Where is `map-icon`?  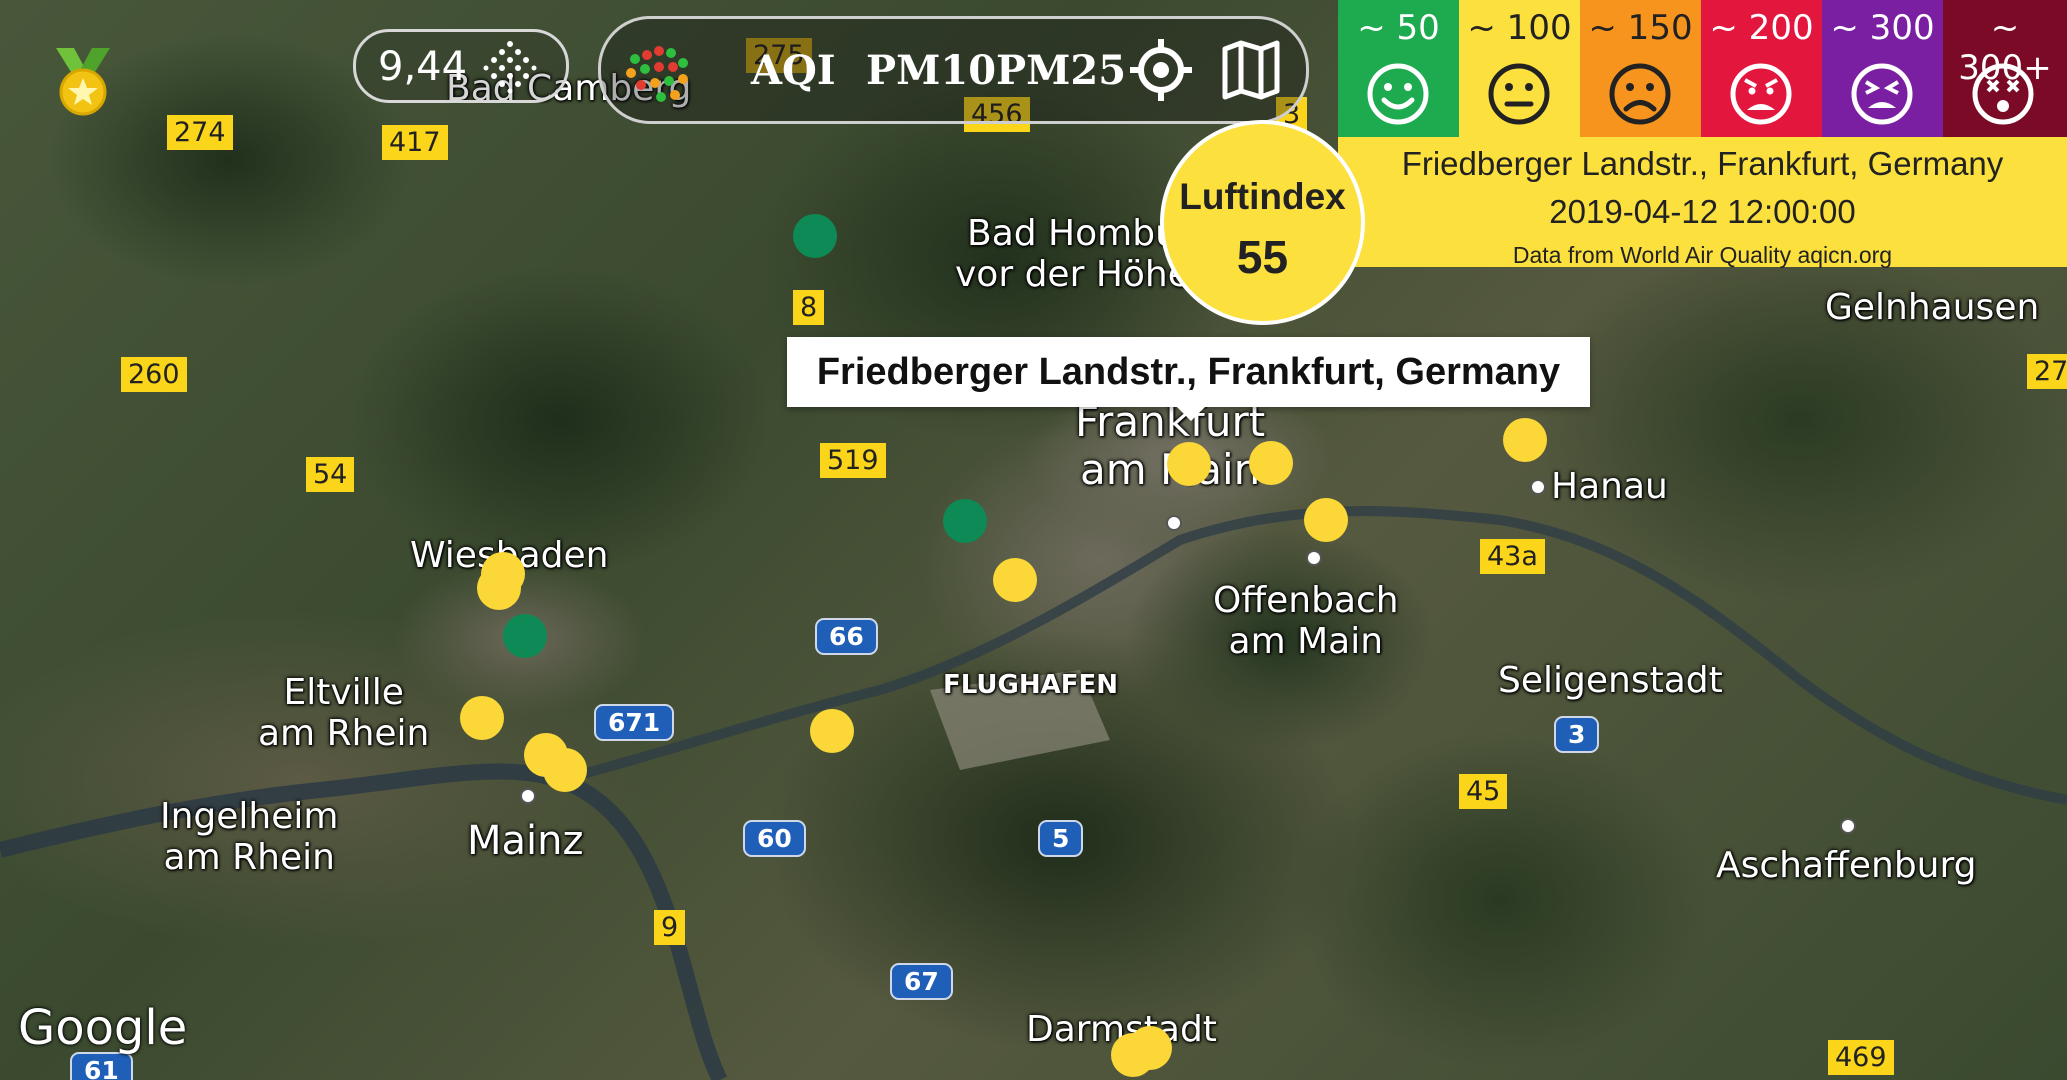
map-icon is located at coordinates (1251, 70).